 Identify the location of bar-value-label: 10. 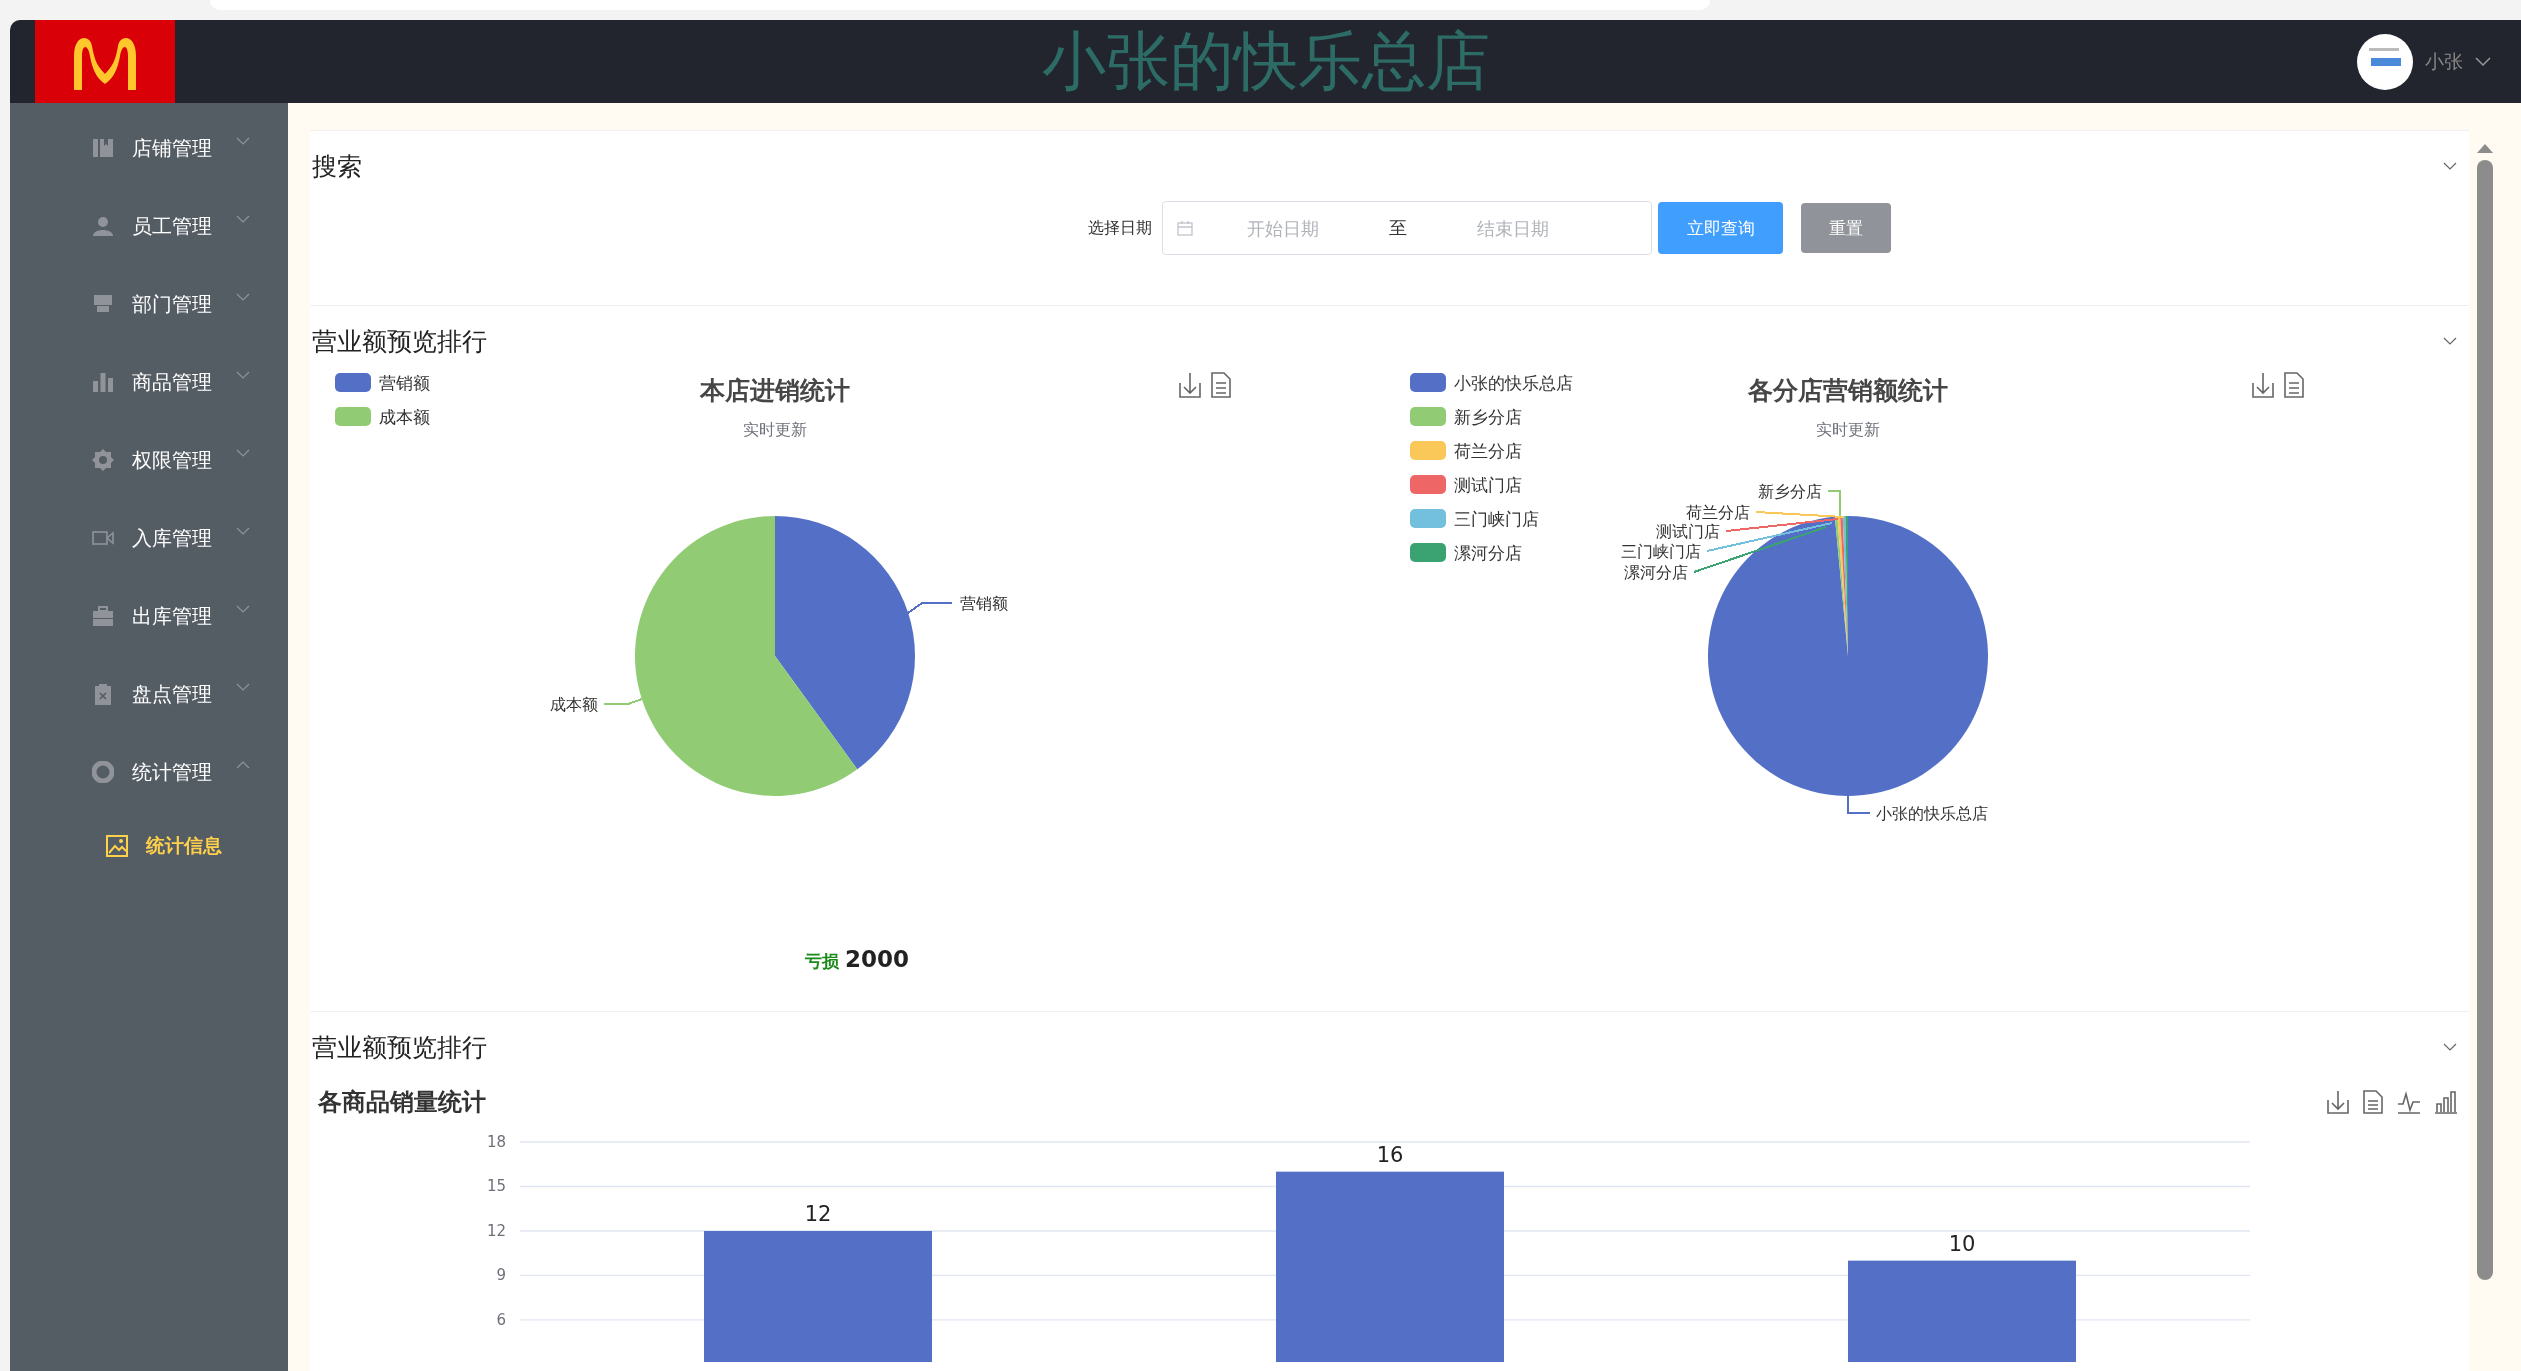
(1962, 1243).